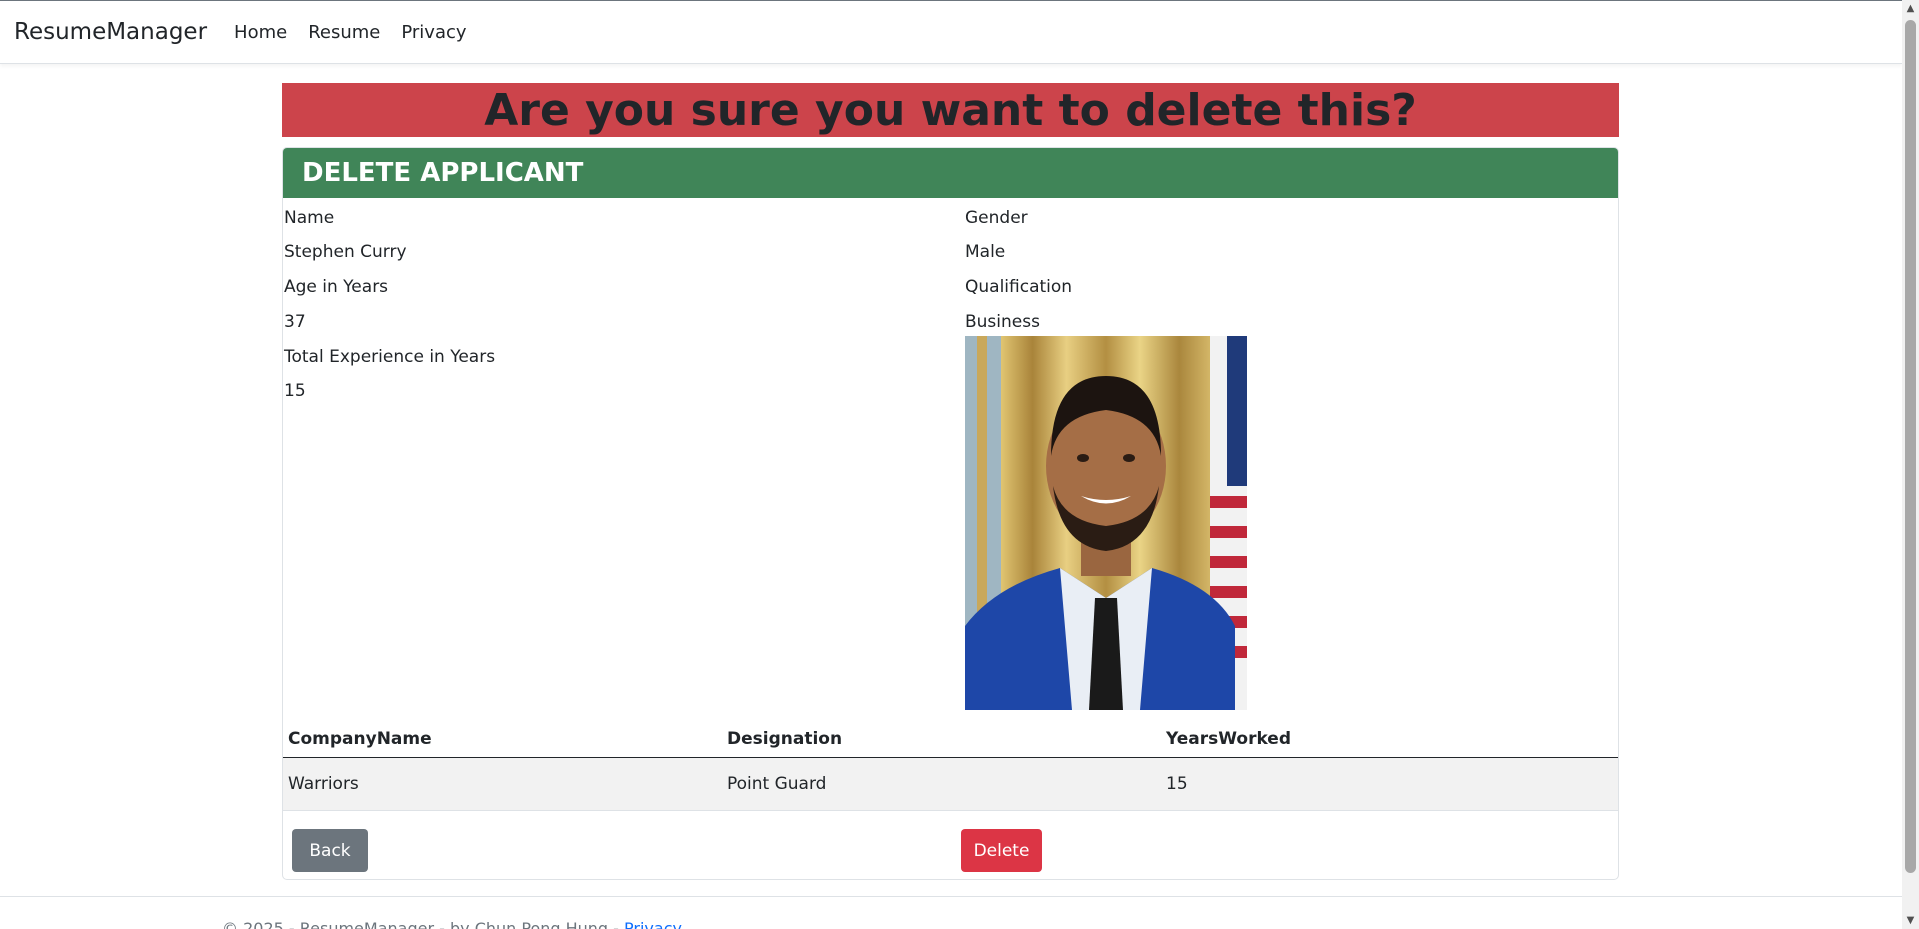 This screenshot has width=1919, height=929. I want to click on nav-link-privacy: Privacy, so click(433, 32).